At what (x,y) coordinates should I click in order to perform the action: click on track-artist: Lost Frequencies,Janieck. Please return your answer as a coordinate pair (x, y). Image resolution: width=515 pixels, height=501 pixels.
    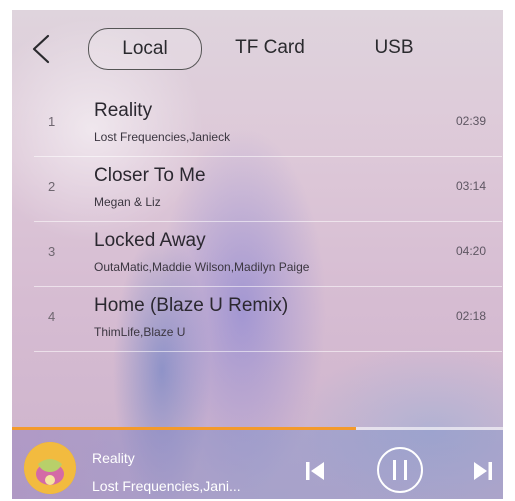
    Looking at the image, I should click on (162, 137).